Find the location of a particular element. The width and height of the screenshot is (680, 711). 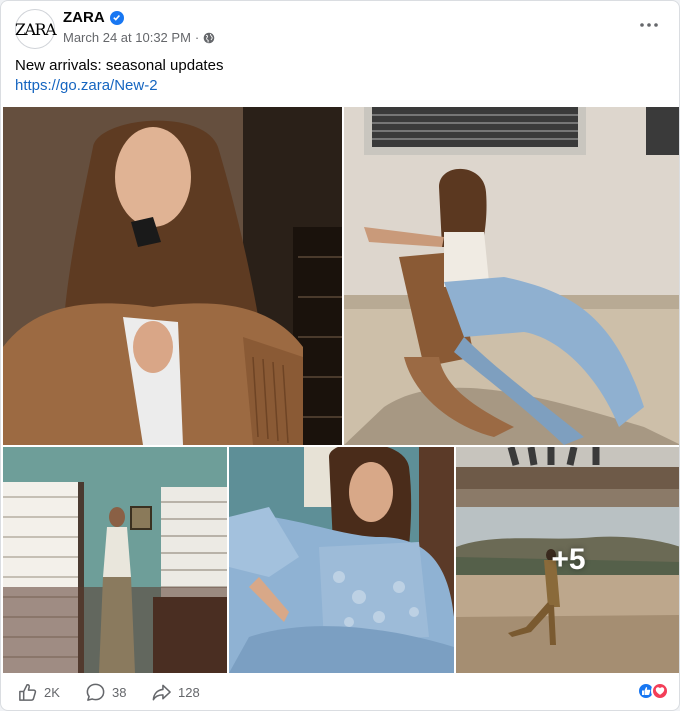

like-count: 2K is located at coordinates (52, 692).